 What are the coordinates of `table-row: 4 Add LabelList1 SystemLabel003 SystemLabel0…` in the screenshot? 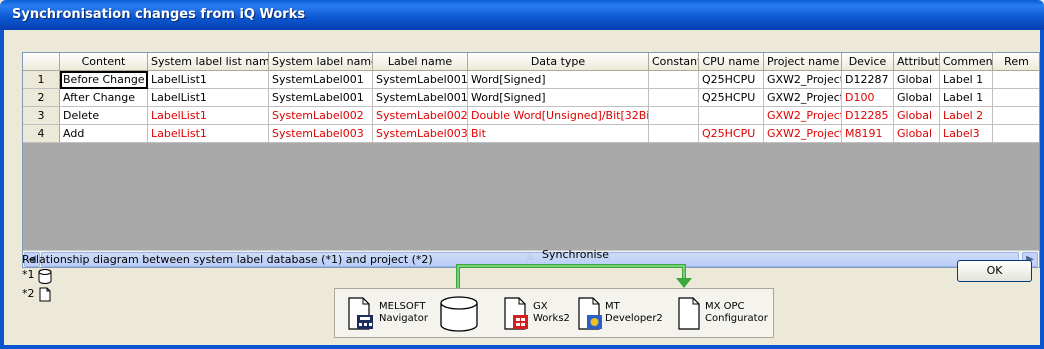 It's located at (531, 134).